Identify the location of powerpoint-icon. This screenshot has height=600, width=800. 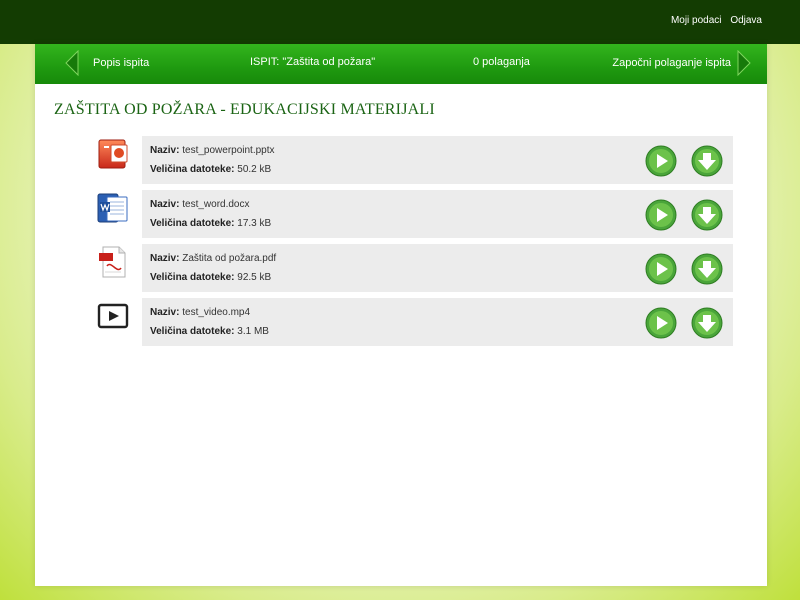
(113, 154).